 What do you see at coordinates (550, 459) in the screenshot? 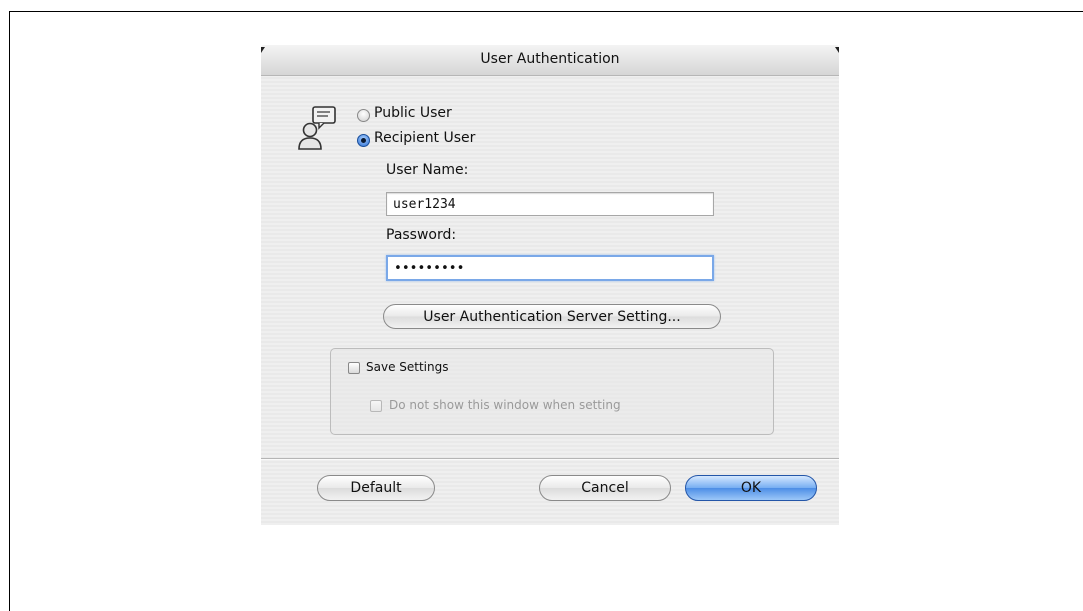
I see `button-separator` at bounding box center [550, 459].